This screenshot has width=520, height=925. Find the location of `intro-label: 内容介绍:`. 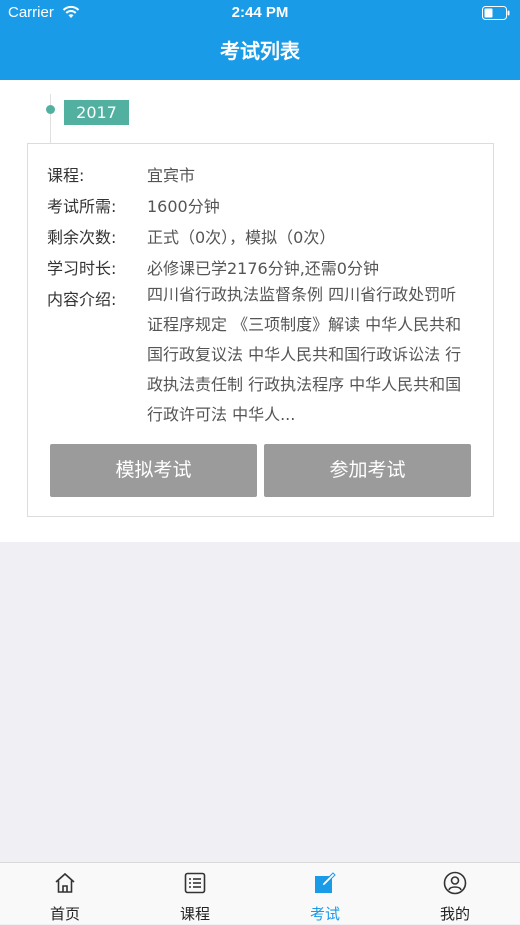

intro-label: 内容介绍: is located at coordinates (82, 299).